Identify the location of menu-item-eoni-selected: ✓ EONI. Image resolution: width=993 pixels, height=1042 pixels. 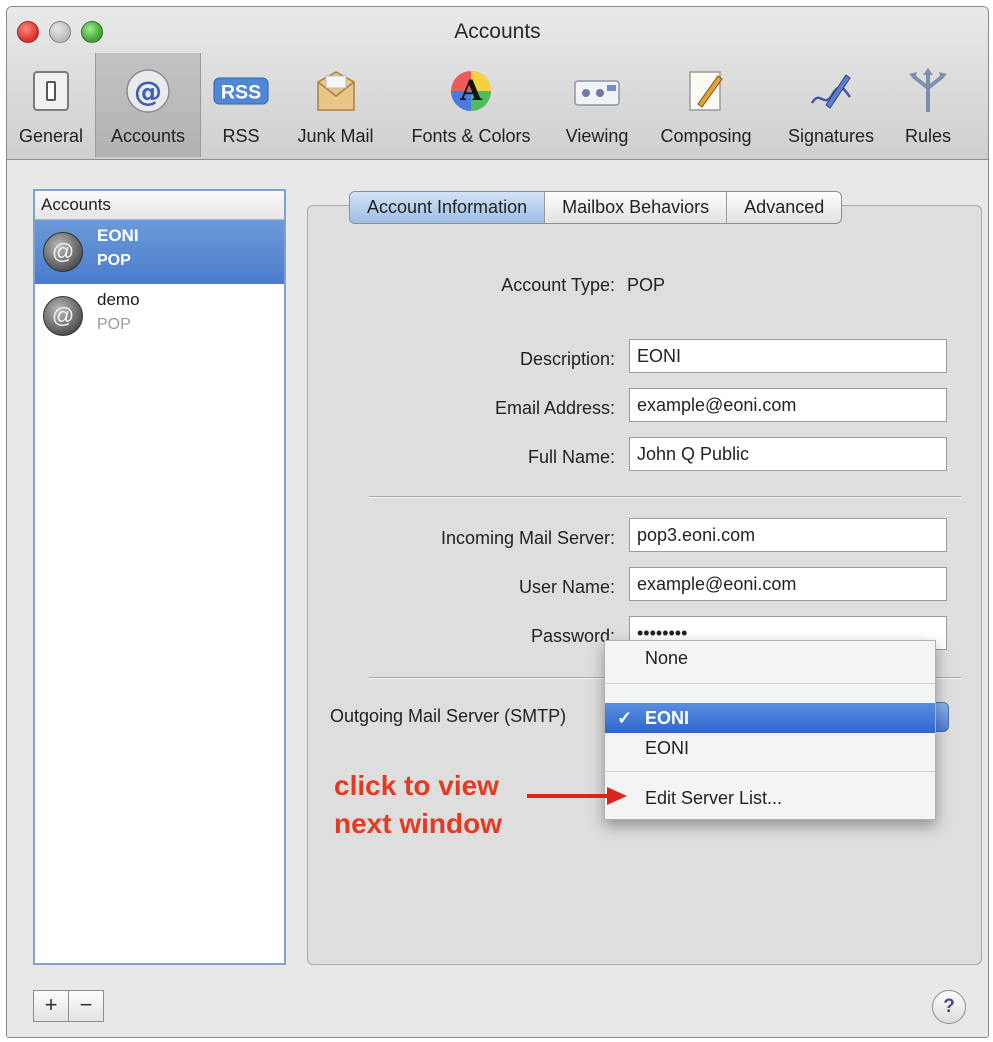
(770, 718).